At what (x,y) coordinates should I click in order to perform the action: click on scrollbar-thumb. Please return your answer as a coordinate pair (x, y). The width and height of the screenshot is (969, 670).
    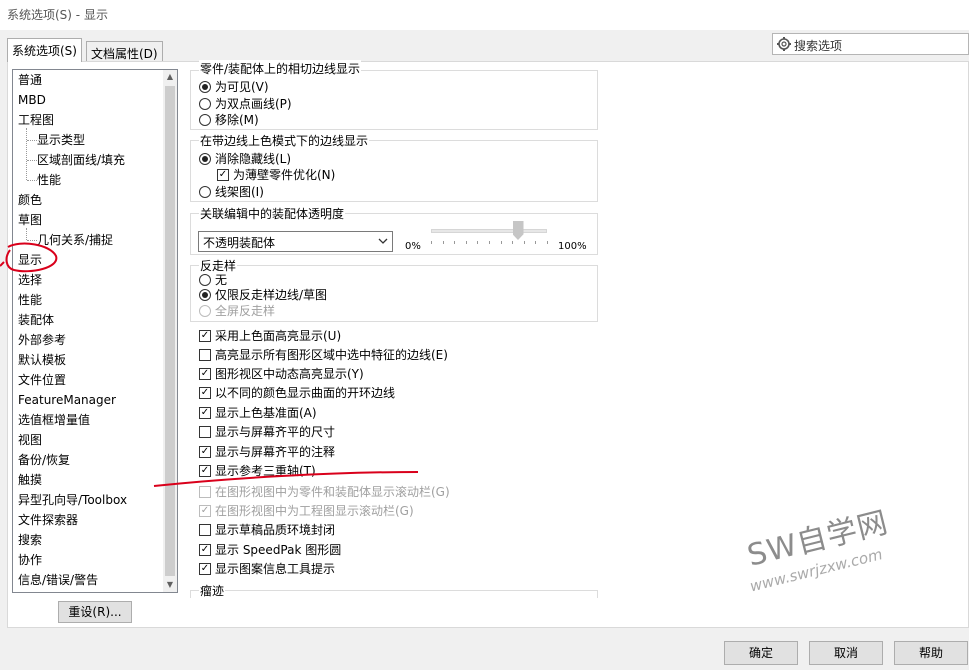
    Looking at the image, I should click on (170, 331).